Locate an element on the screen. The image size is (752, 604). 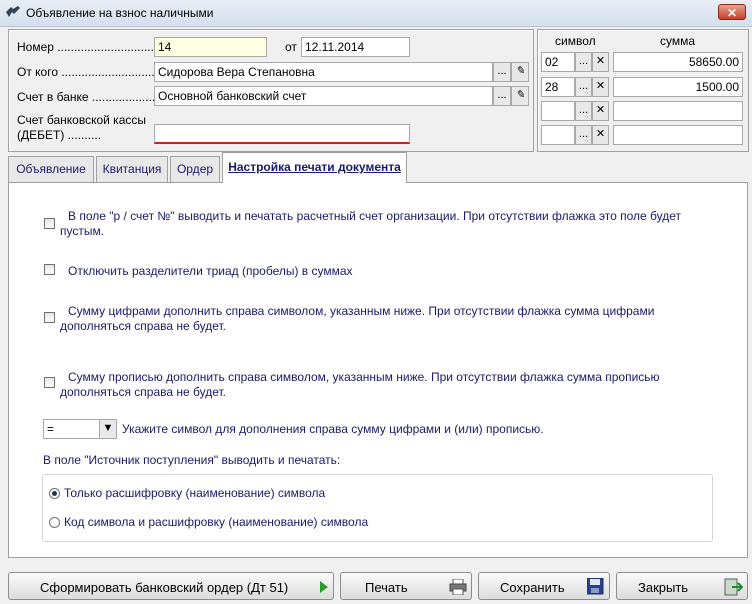
show-account-checkbox is located at coordinates (49, 223).